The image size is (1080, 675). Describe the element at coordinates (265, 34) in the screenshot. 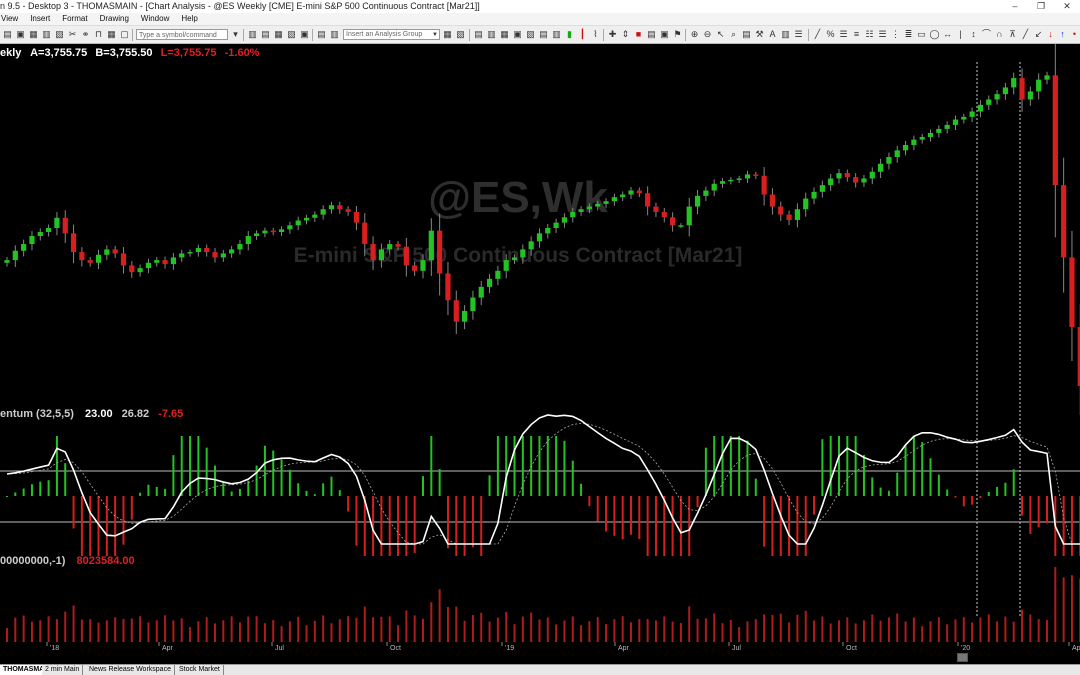

I see `radar-icon: ▤` at that location.